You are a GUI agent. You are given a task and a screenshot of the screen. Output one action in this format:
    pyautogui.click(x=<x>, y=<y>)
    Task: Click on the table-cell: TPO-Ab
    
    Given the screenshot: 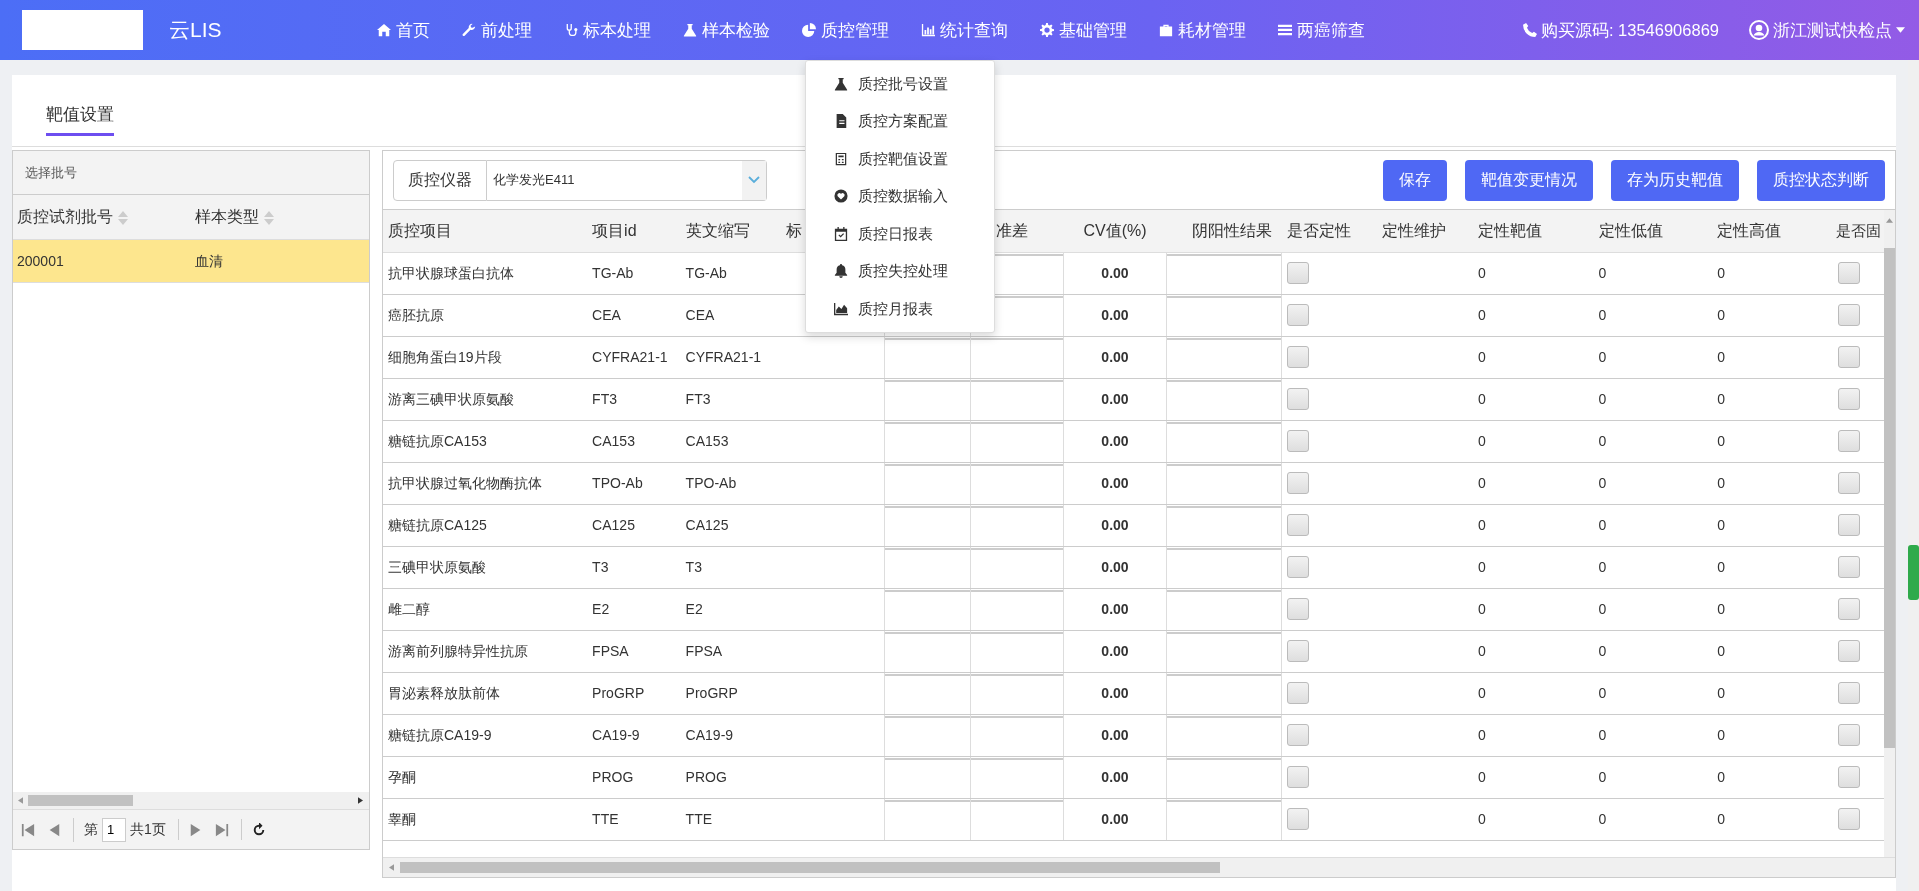 What is the action you would take?
    pyautogui.click(x=731, y=483)
    